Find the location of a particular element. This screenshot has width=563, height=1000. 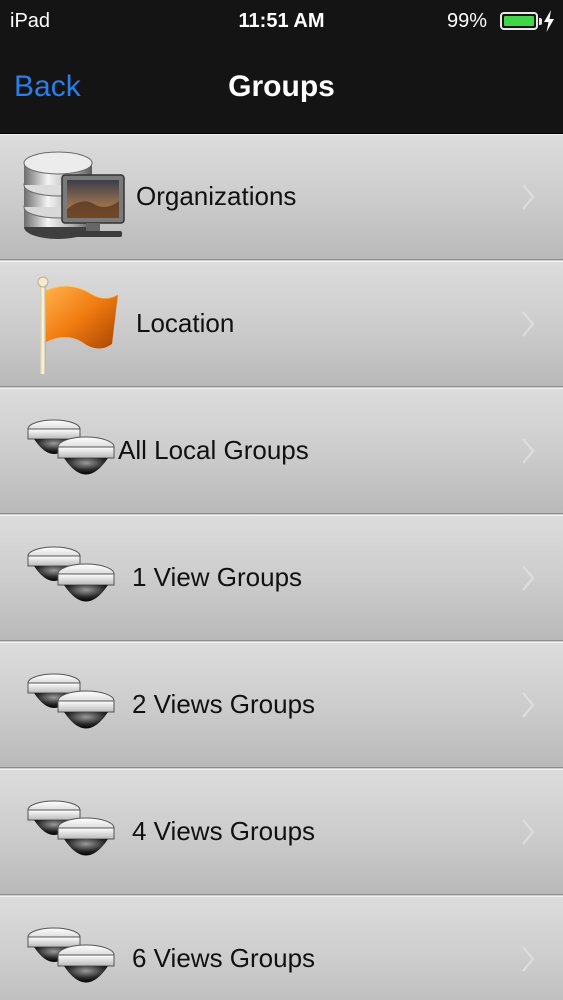

battery-icon is located at coordinates (521, 21).